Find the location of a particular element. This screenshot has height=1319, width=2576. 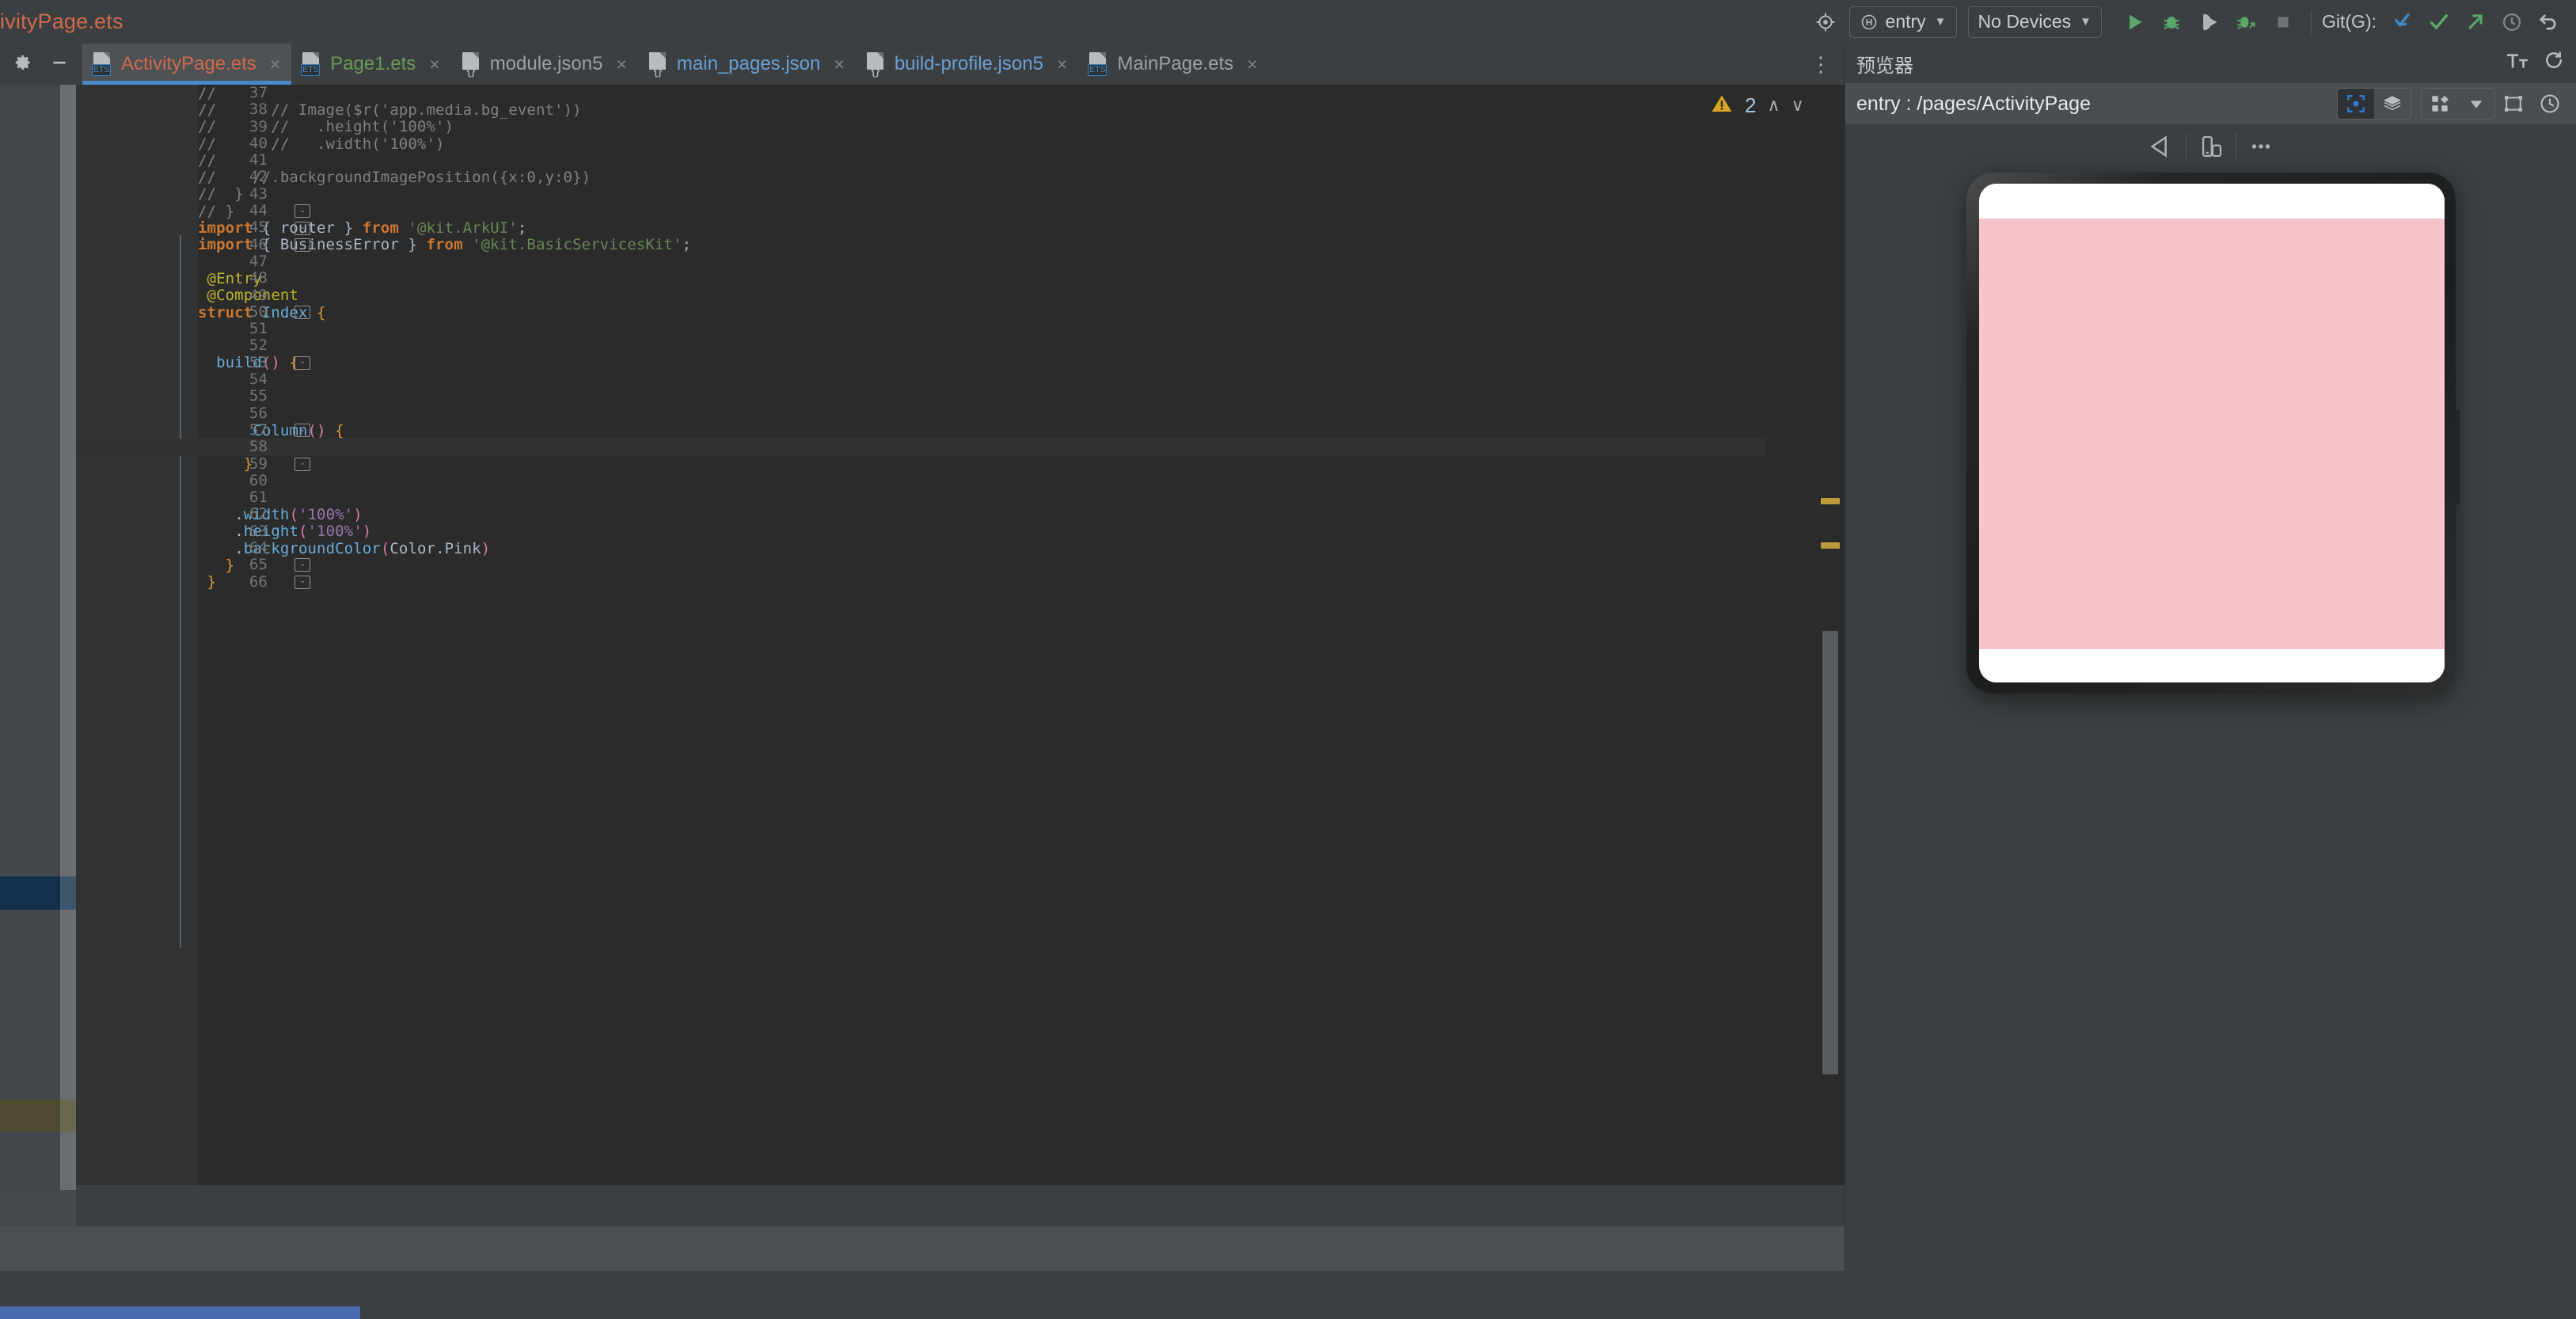

phone-statusbar is located at coordinates (2211, 202).